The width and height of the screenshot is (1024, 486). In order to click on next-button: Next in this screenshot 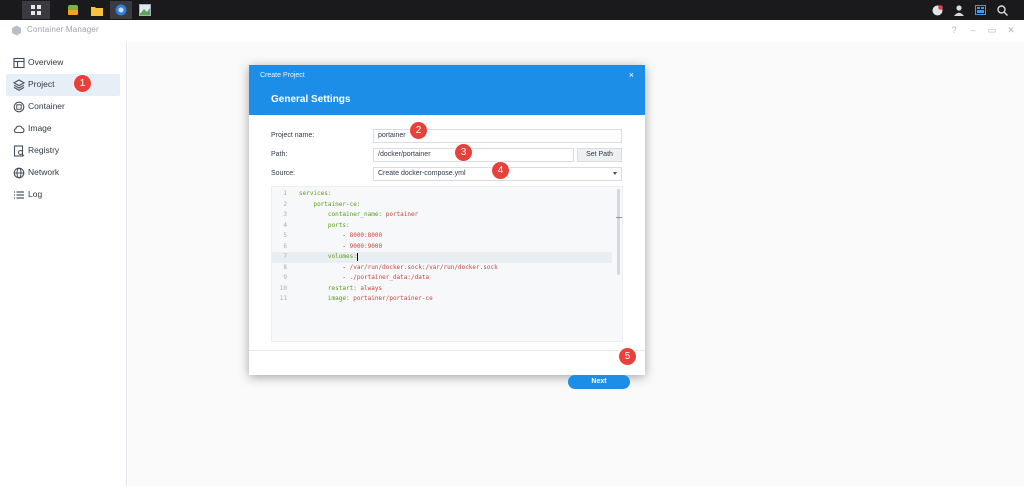, I will do `click(599, 382)`.